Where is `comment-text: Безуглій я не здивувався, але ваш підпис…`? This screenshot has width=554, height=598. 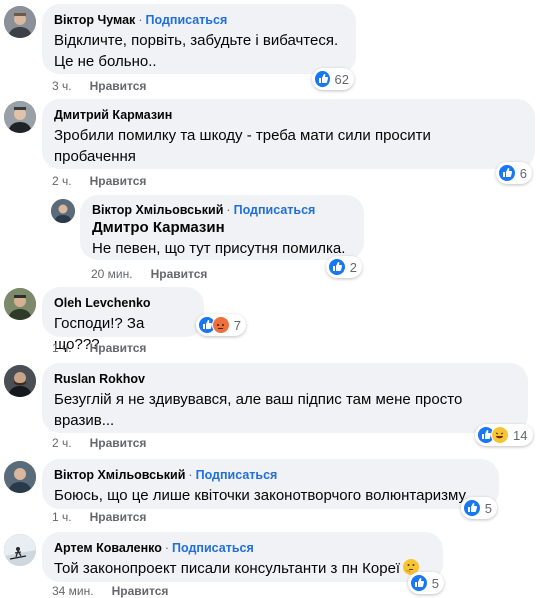
comment-text: Безуглій я не здивувався, але ваш підпис… is located at coordinates (285, 410).